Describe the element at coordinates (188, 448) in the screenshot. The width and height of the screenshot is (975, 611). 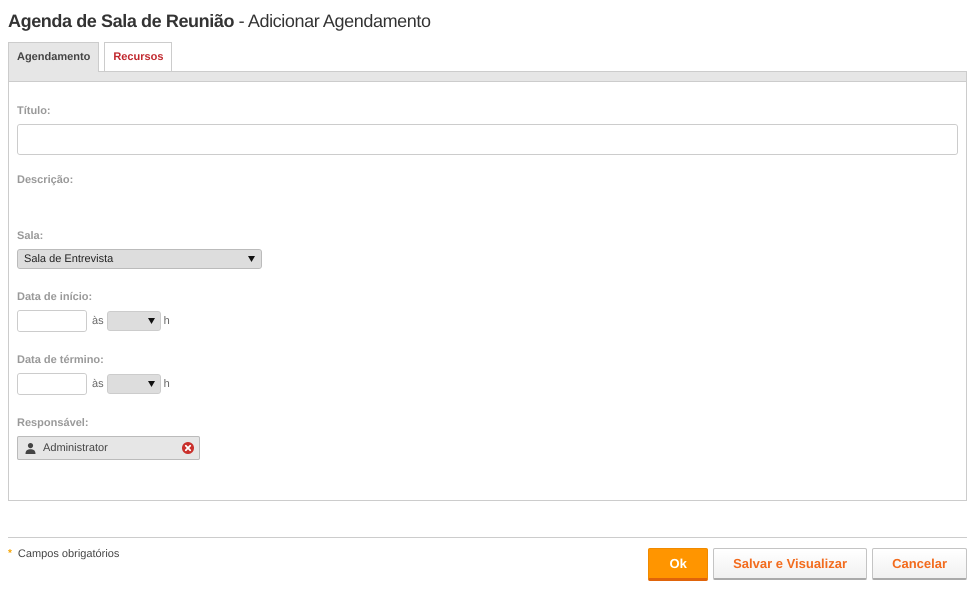
I see `remove-icon` at that location.